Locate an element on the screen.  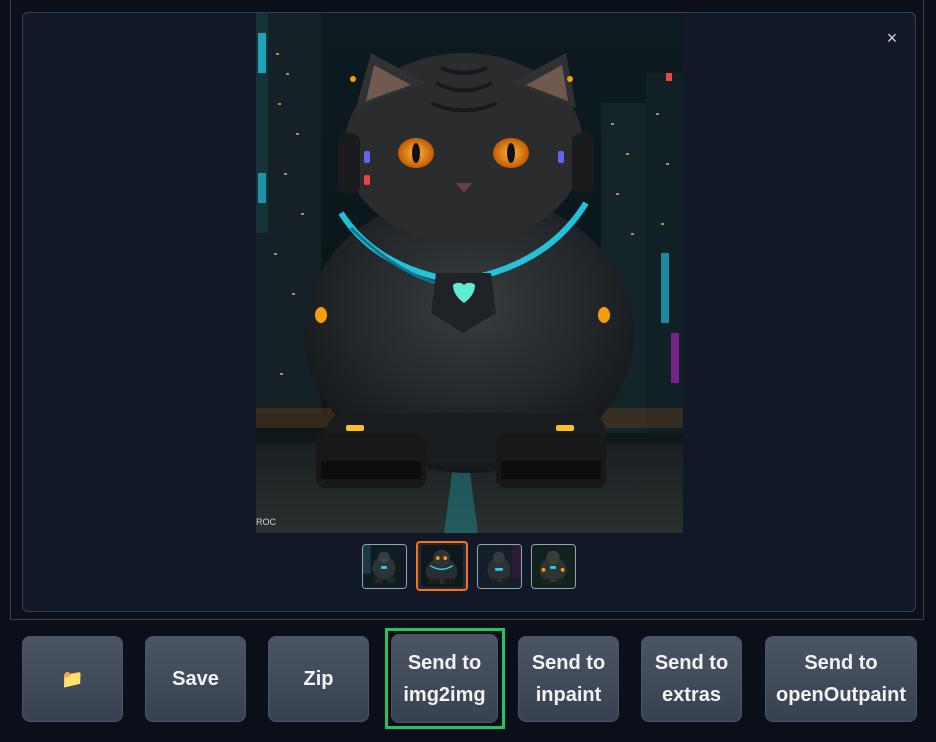
thumbnail-1-image is located at coordinates (384, 566).